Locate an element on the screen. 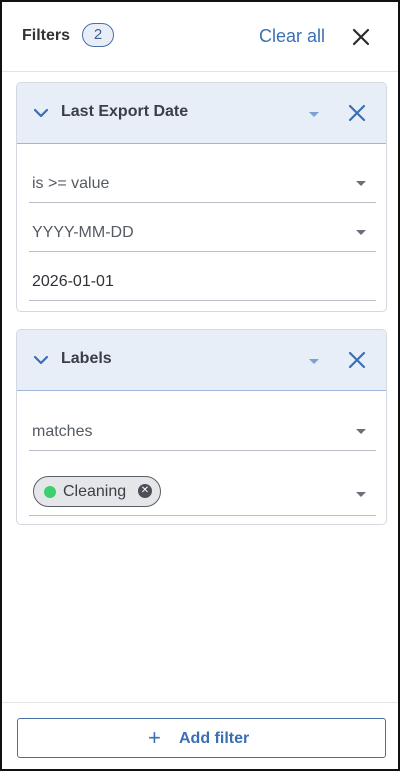 This screenshot has height=771, width=400. match-mode-value: matches is located at coordinates (62, 431).